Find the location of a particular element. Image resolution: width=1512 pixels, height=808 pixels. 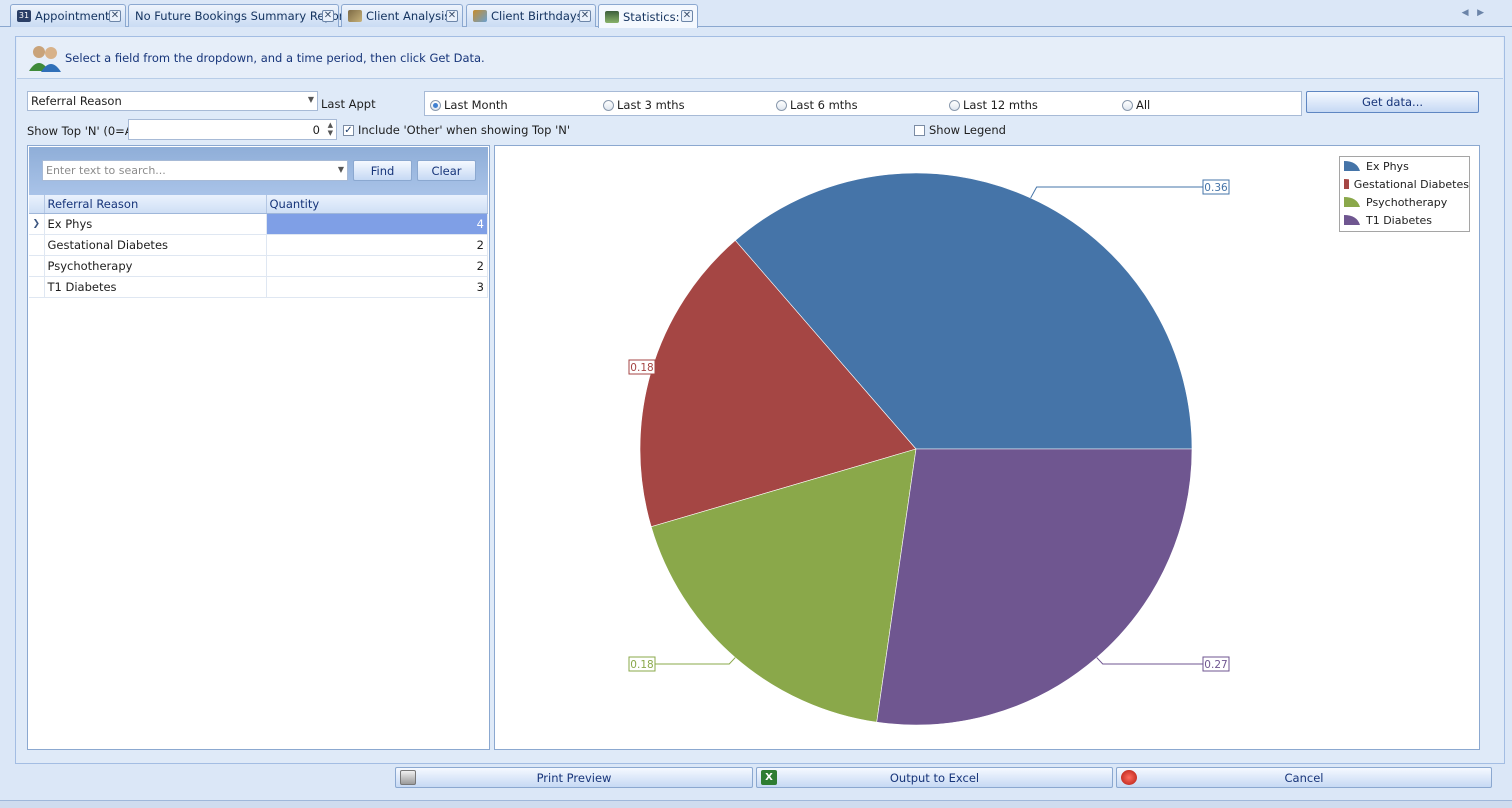

radio-label: Last 3 mths is located at coordinates (651, 105).